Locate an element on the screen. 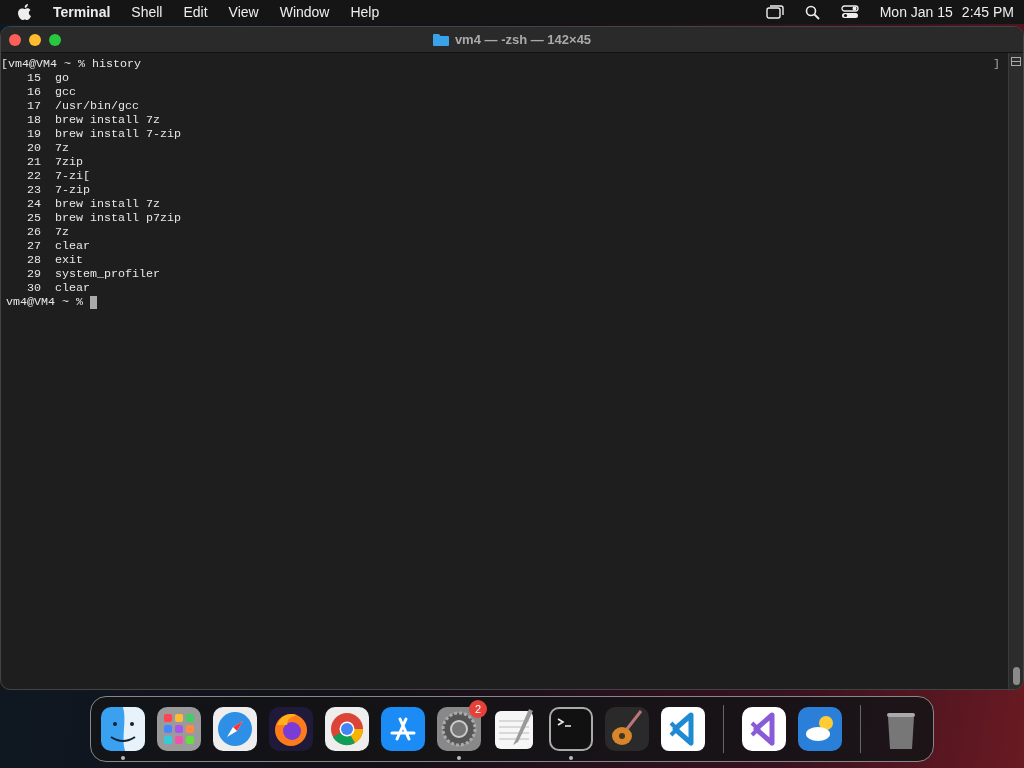 The height and width of the screenshot is (768, 1024). scroll-bar is located at coordinates (1015, 371).